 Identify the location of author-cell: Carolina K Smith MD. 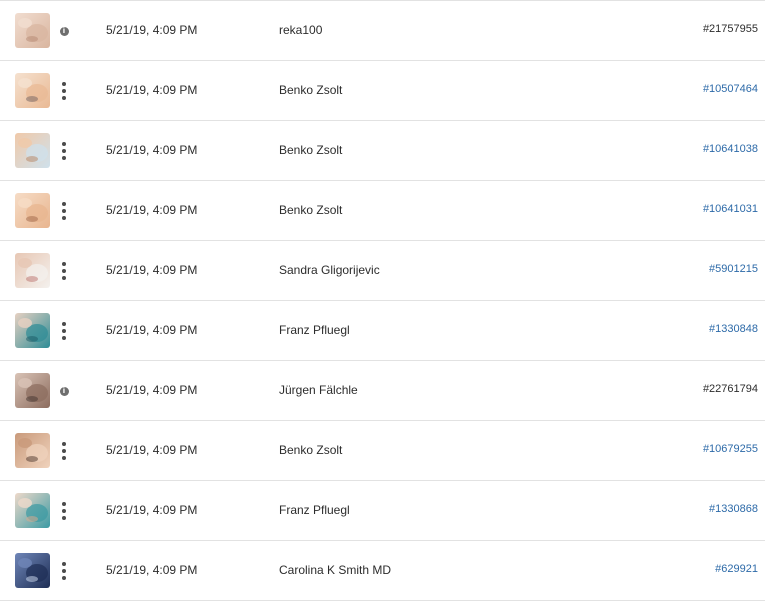
(335, 570).